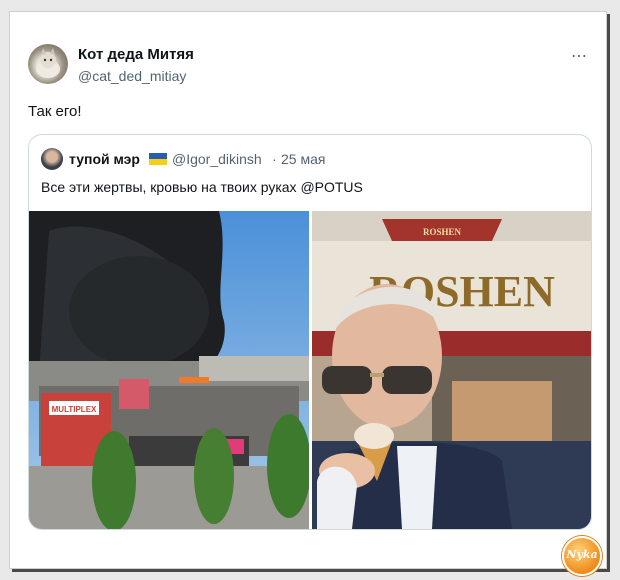 This screenshot has width=620, height=580. What do you see at coordinates (136, 54) in the screenshot?
I see `author-name: Кот деда Митяя` at bounding box center [136, 54].